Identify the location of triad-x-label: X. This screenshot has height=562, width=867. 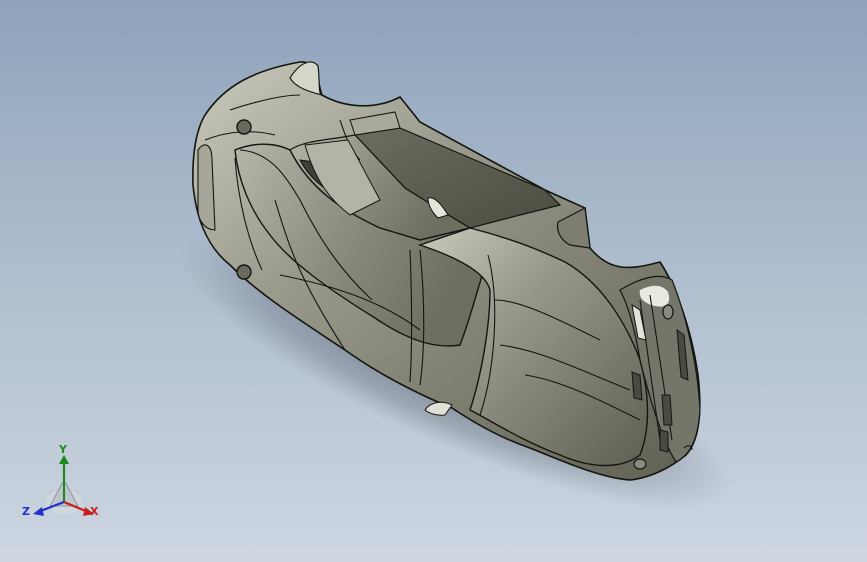
(94, 511).